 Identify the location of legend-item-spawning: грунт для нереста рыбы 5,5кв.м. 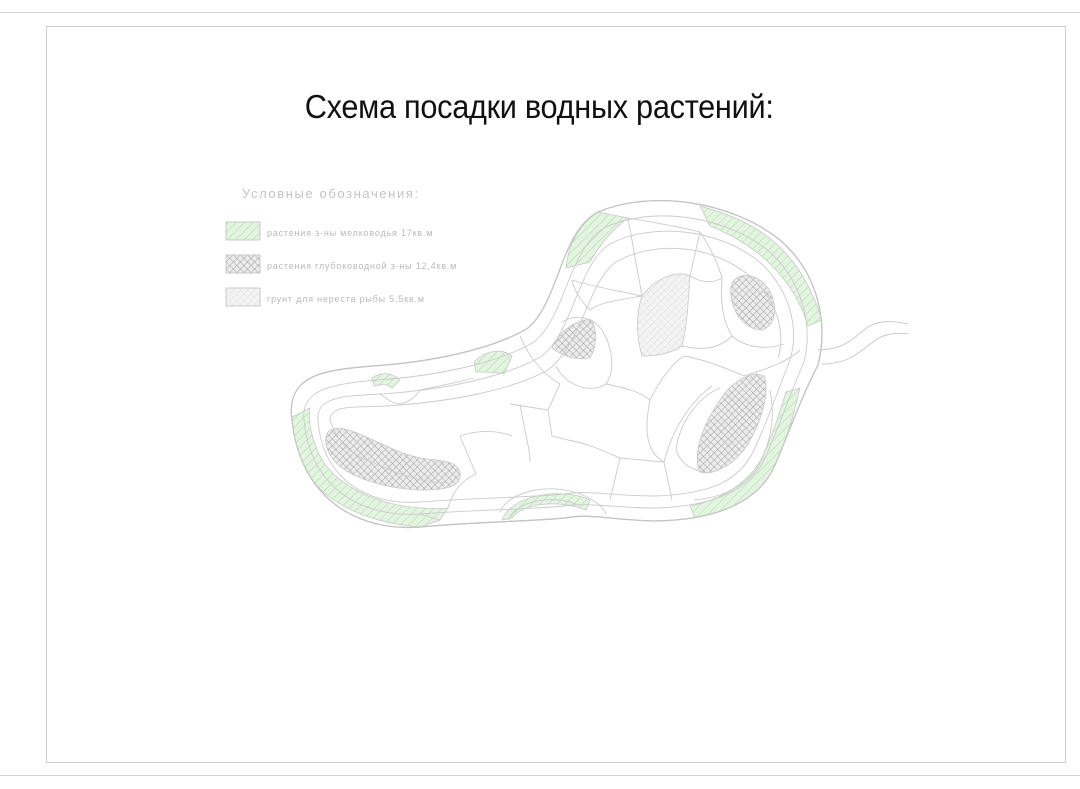
(376, 301).